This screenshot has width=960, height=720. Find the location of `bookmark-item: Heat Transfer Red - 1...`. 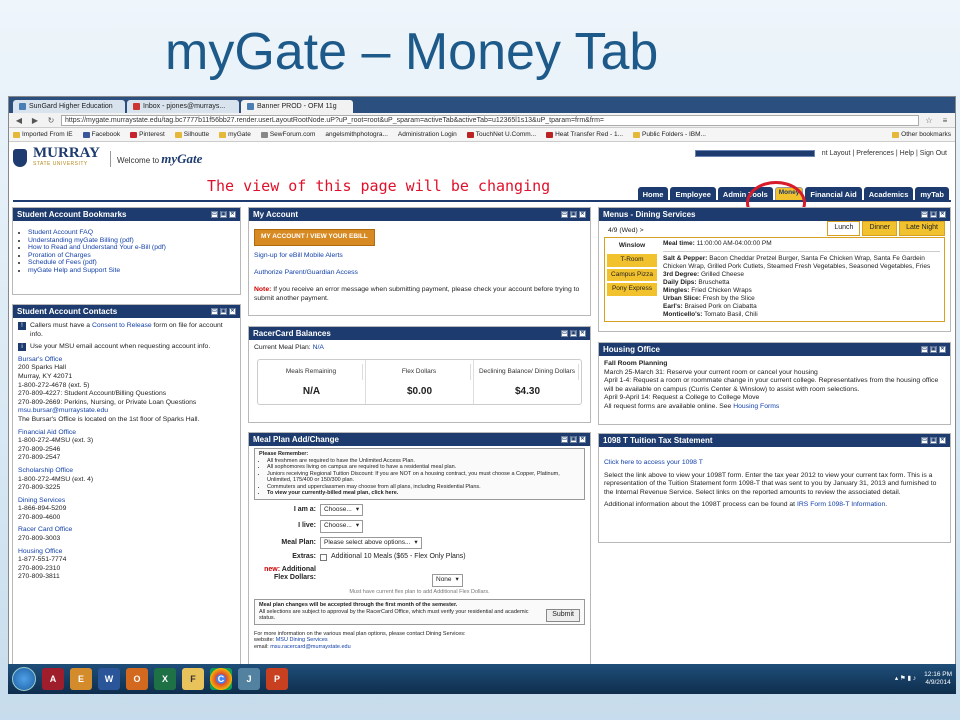

bookmark-item: Heat Transfer Red - 1... is located at coordinates (584, 134).